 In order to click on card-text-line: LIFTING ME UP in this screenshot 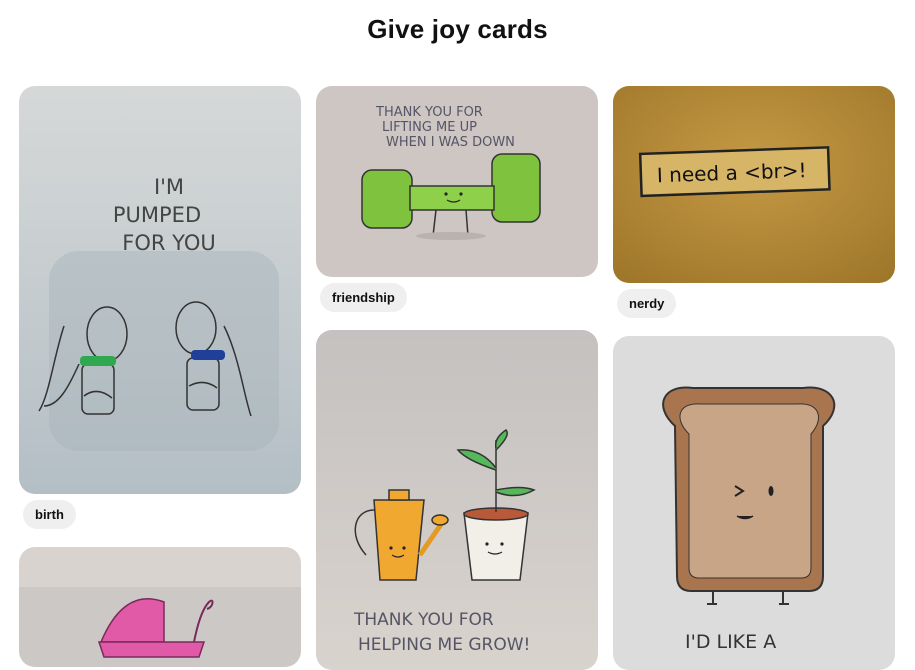, I will do `click(429, 127)`.